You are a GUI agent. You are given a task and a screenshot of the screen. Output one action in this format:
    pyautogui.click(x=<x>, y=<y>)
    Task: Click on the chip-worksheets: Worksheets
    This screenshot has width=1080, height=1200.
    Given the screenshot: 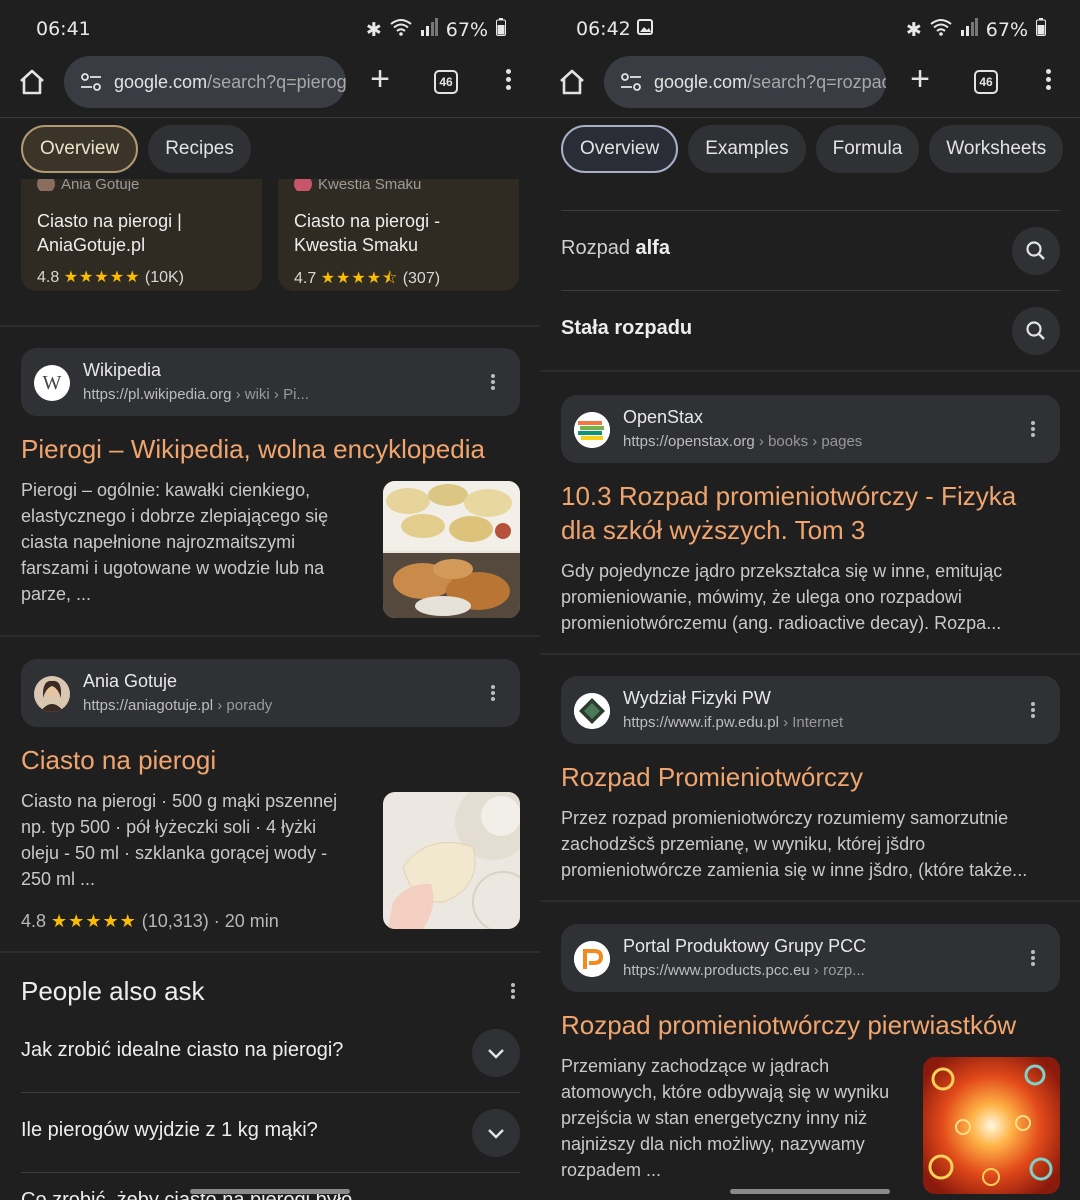 What is the action you would take?
    pyautogui.click(x=996, y=149)
    